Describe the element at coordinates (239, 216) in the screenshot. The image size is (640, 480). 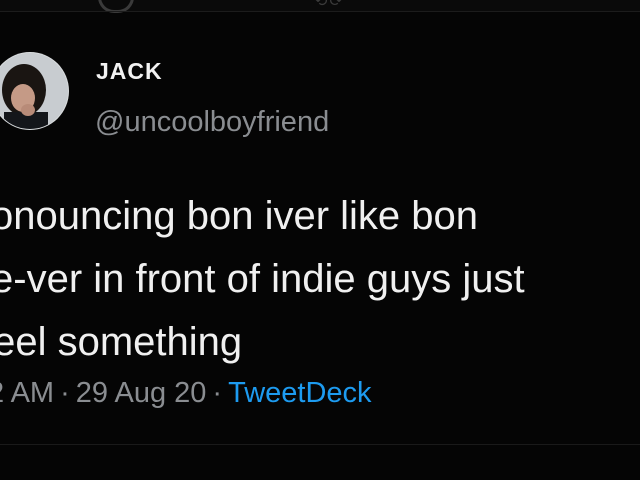
I see `tweet-line: onouncing bon iver like bon` at that location.